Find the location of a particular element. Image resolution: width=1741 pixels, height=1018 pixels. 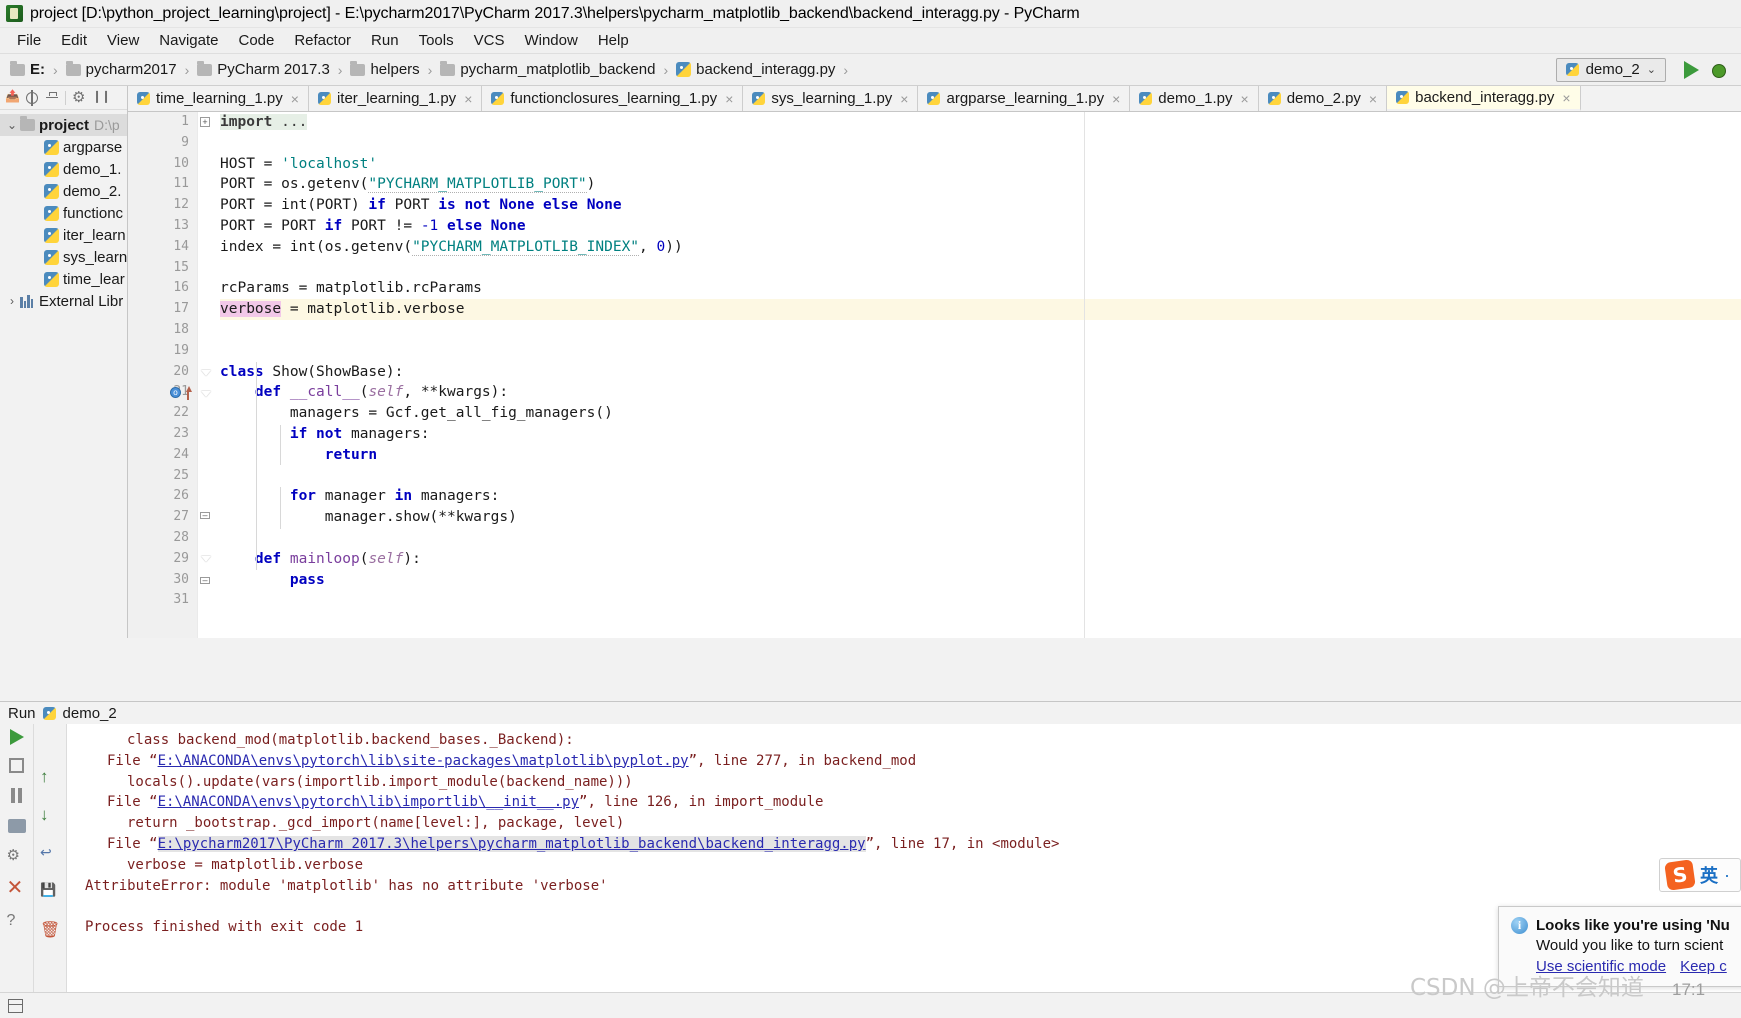

editor-tab-demo-2: demo_2.py × is located at coordinates (1323, 98).